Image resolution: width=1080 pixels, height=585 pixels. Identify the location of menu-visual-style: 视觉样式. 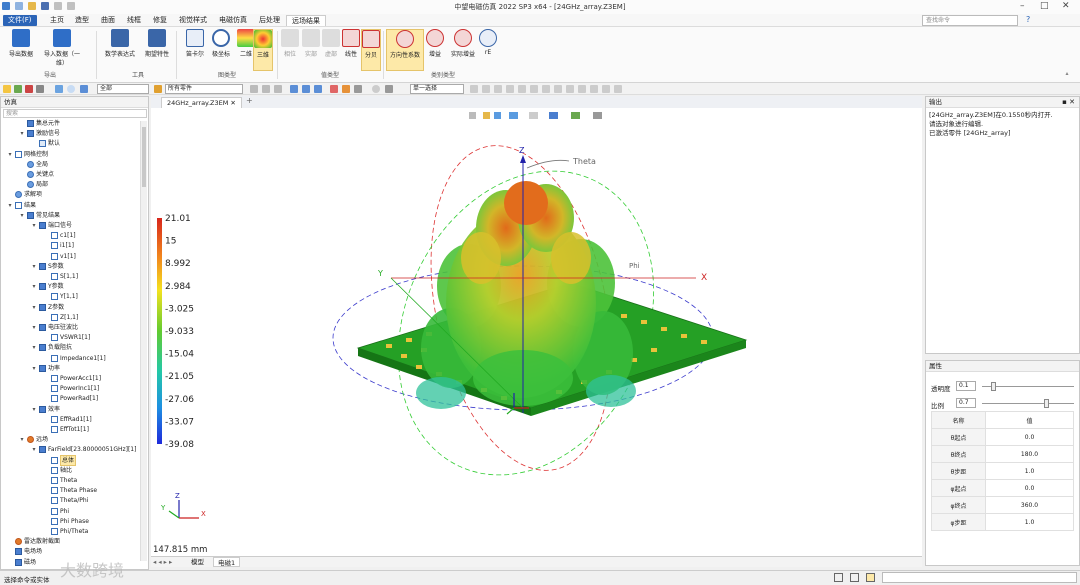
(193, 20).